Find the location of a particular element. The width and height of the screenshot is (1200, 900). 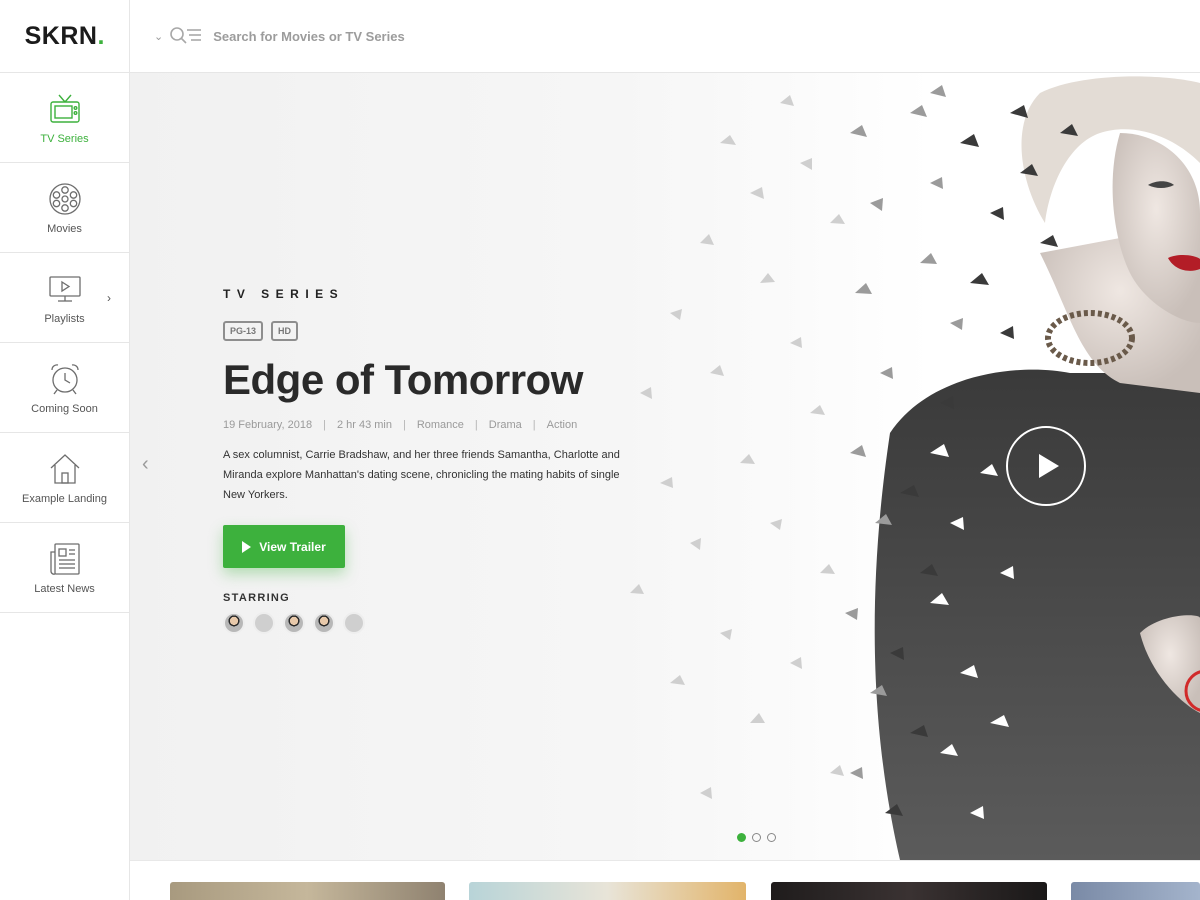

quality-badge: HD is located at coordinates (285, 331).